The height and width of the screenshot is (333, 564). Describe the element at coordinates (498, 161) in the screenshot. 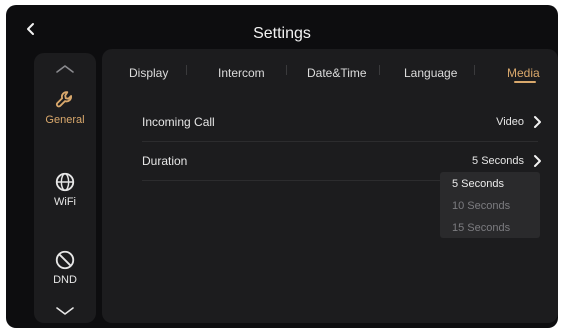

I see `setting-value: 5 Seconds` at that location.